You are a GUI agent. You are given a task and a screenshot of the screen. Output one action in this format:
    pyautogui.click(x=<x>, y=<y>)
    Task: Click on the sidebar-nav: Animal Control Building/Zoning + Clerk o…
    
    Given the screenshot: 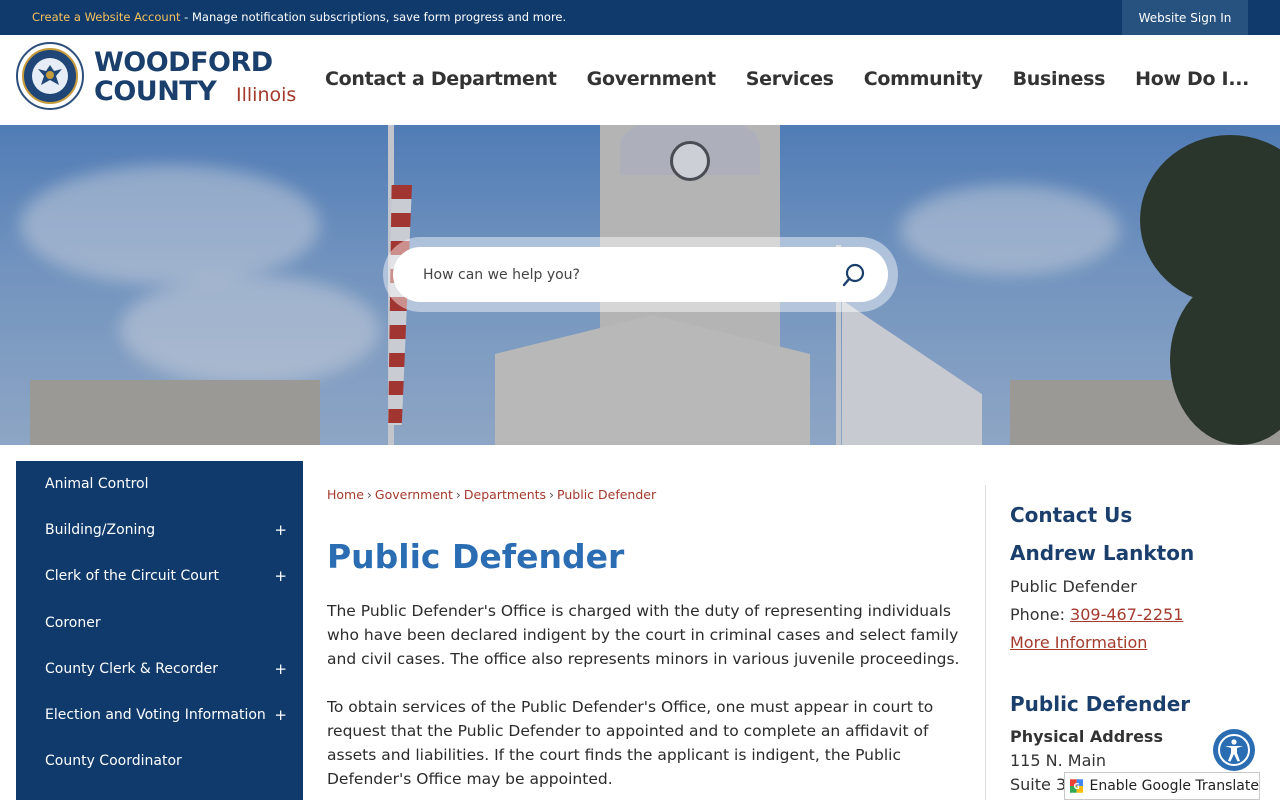 What is the action you would take?
    pyautogui.click(x=159, y=630)
    